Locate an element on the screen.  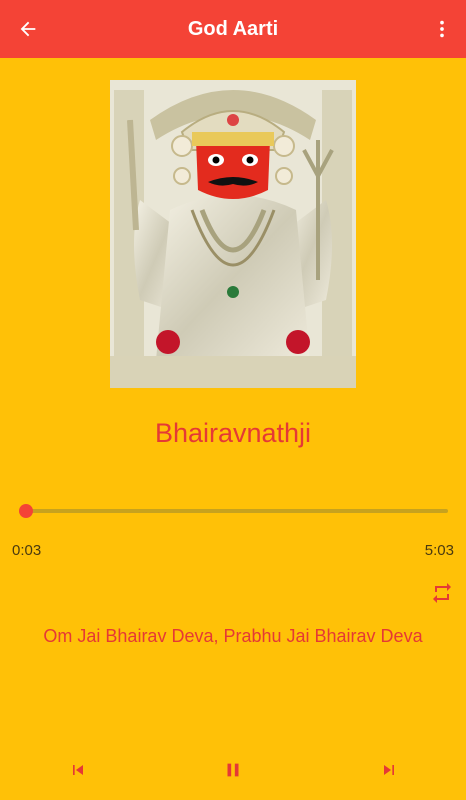
app-title: God Aarti is located at coordinates (233, 29).